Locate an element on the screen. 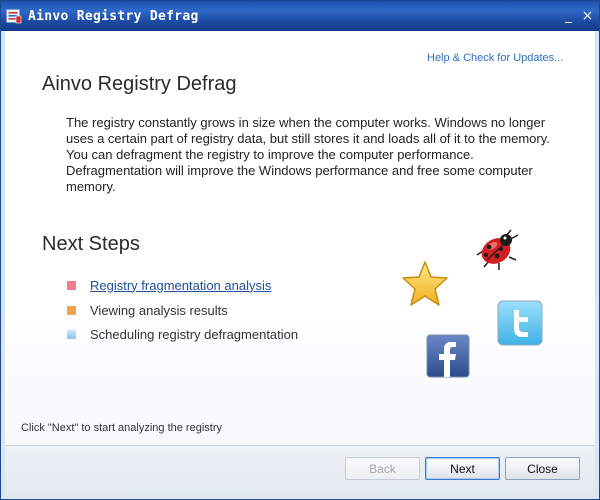  twitter-icon is located at coordinates (520, 323).